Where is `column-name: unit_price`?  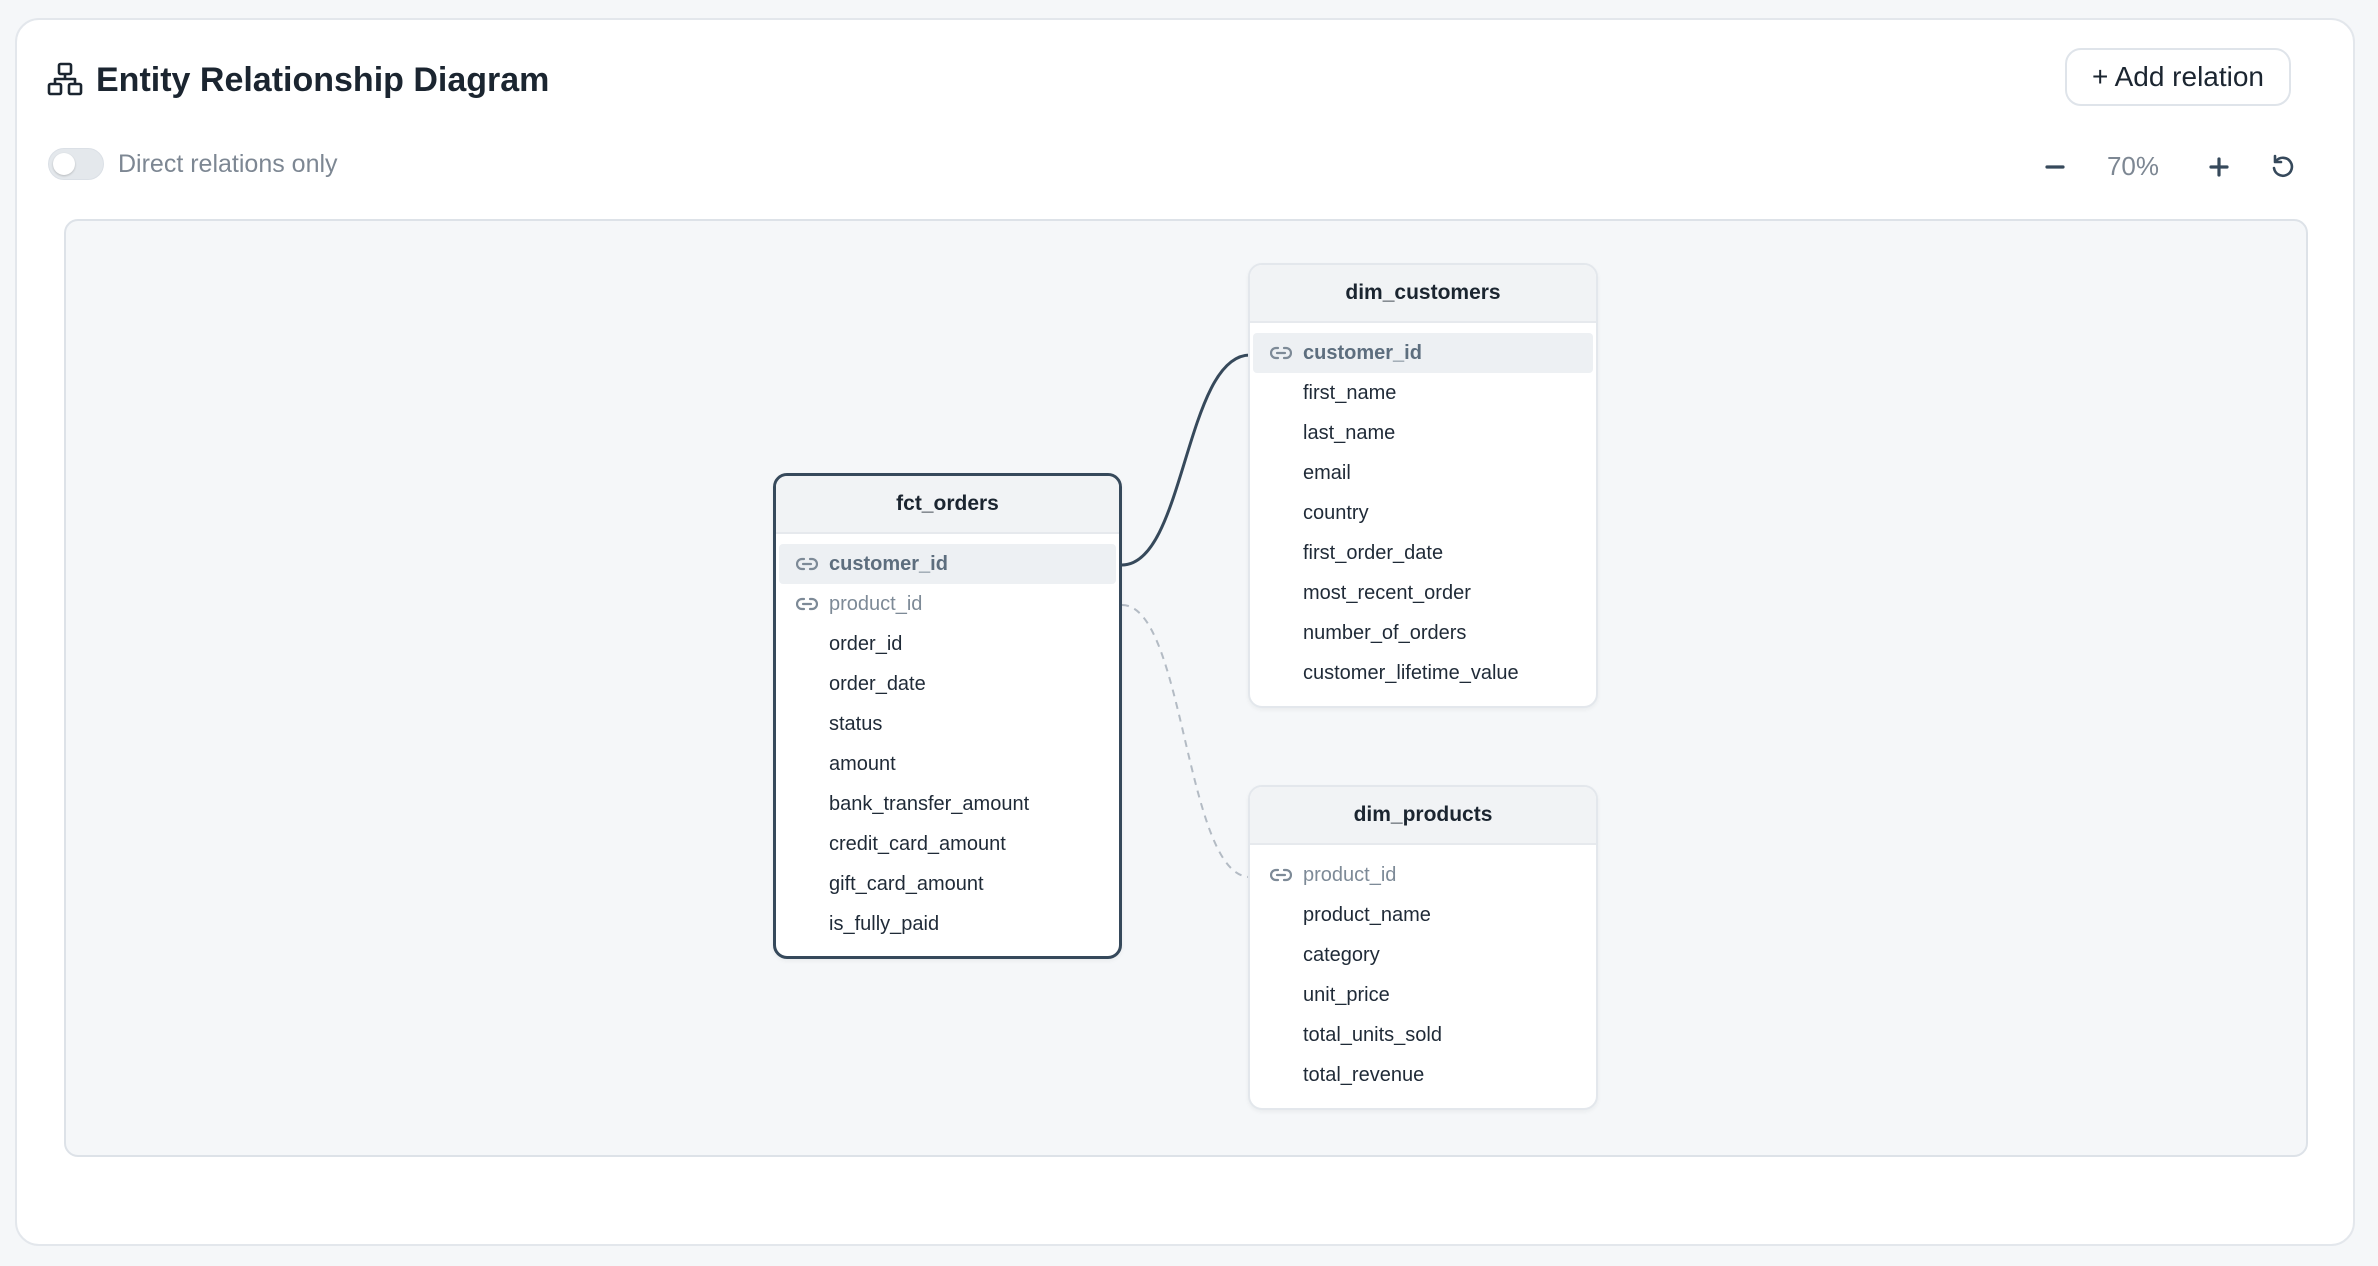 column-name: unit_price is located at coordinates (1346, 994).